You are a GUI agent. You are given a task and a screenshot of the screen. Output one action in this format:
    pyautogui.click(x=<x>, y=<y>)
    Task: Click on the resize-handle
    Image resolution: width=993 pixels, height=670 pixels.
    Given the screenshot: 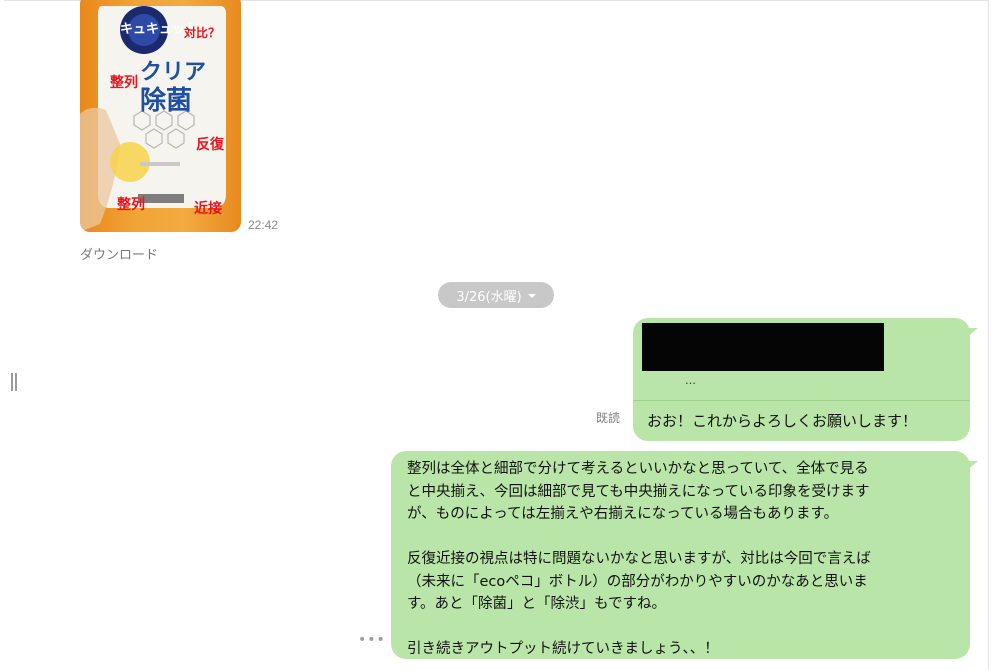 What is the action you would take?
    pyautogui.click(x=14, y=382)
    